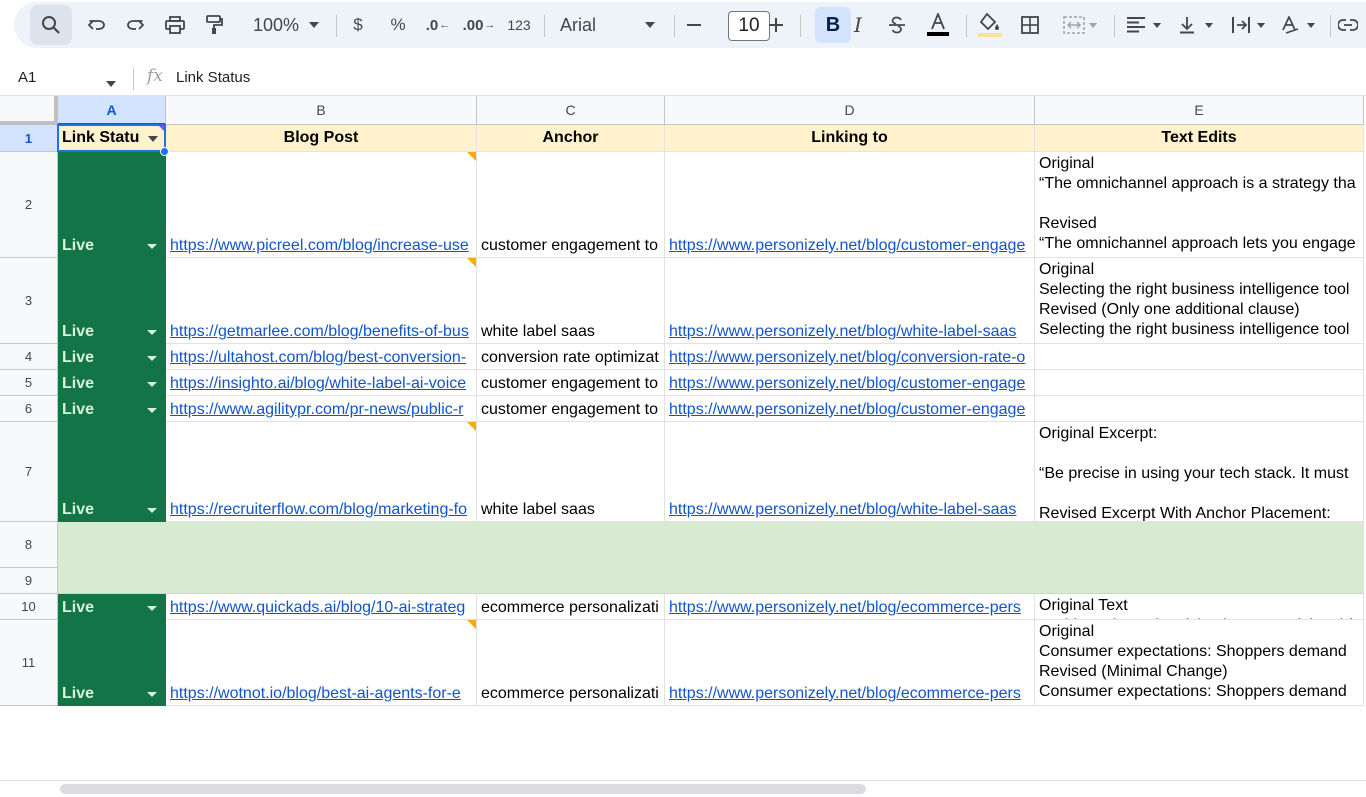 This screenshot has height=797, width=1366. I want to click on decrease-decimal-button: .0 ←, so click(438, 25).